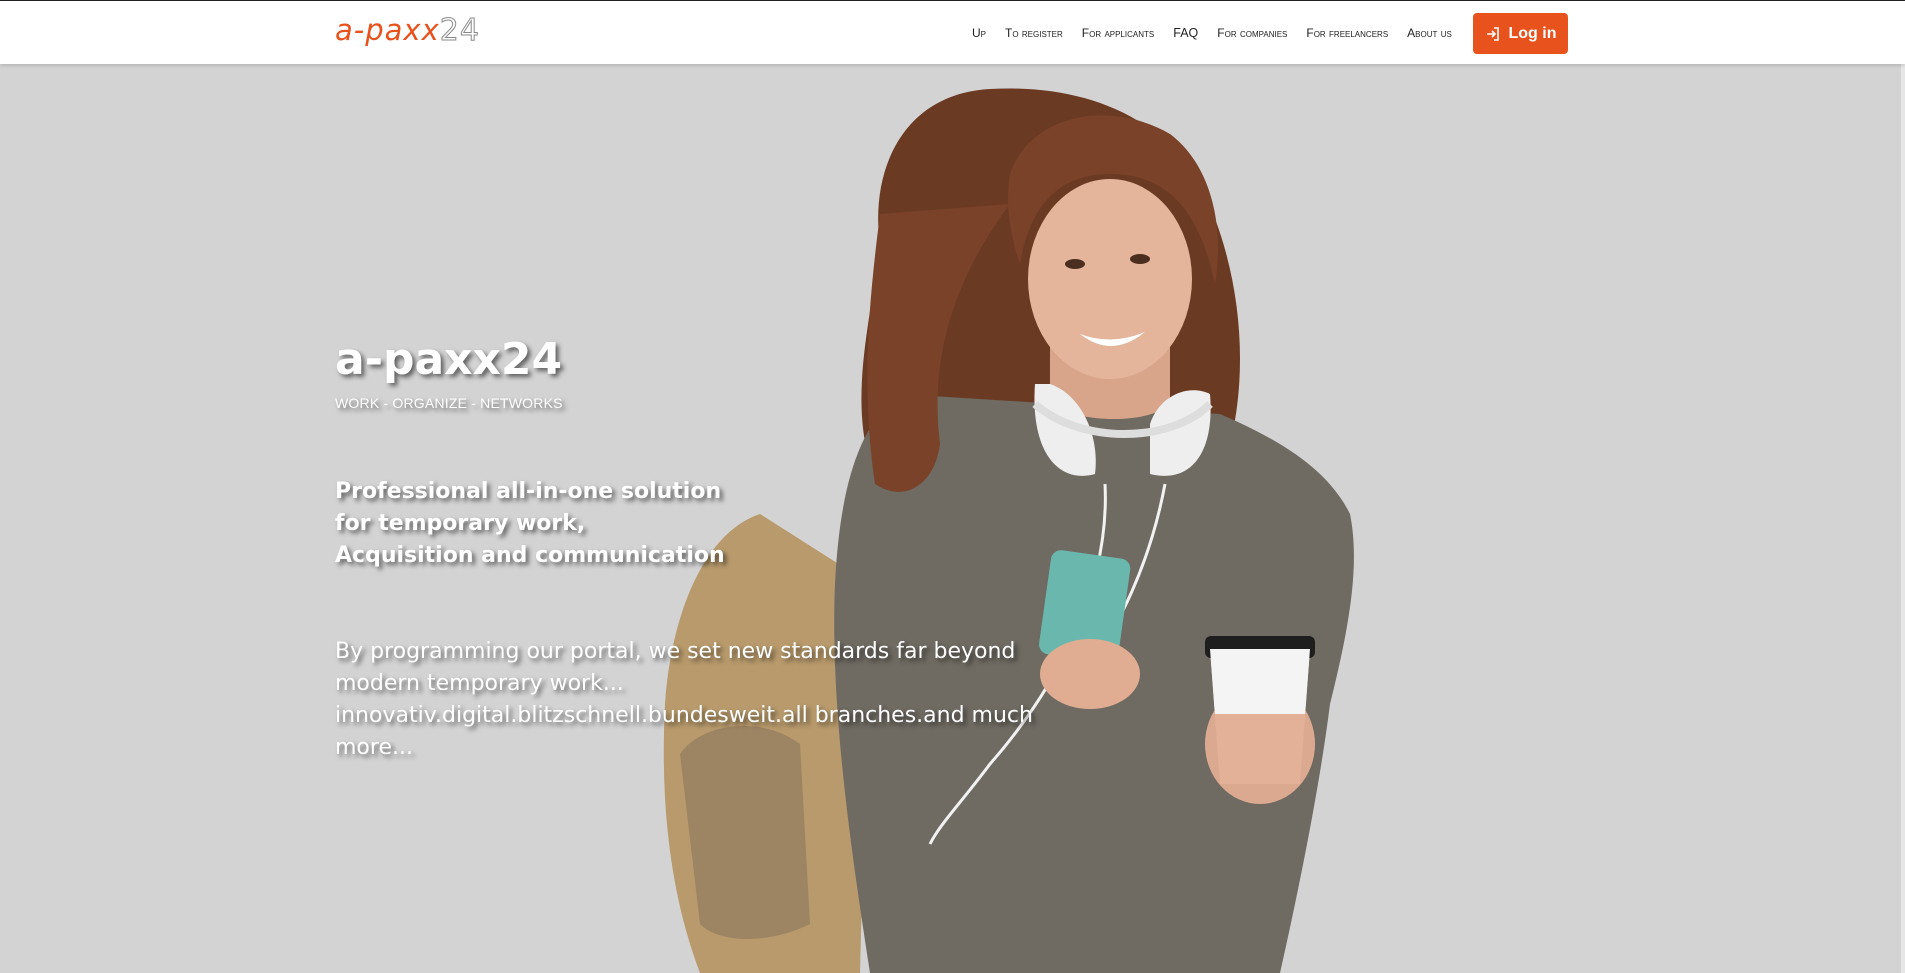 The width and height of the screenshot is (1905, 973). Describe the element at coordinates (1185, 33) in the screenshot. I see `nav-faq: FAQ` at that location.